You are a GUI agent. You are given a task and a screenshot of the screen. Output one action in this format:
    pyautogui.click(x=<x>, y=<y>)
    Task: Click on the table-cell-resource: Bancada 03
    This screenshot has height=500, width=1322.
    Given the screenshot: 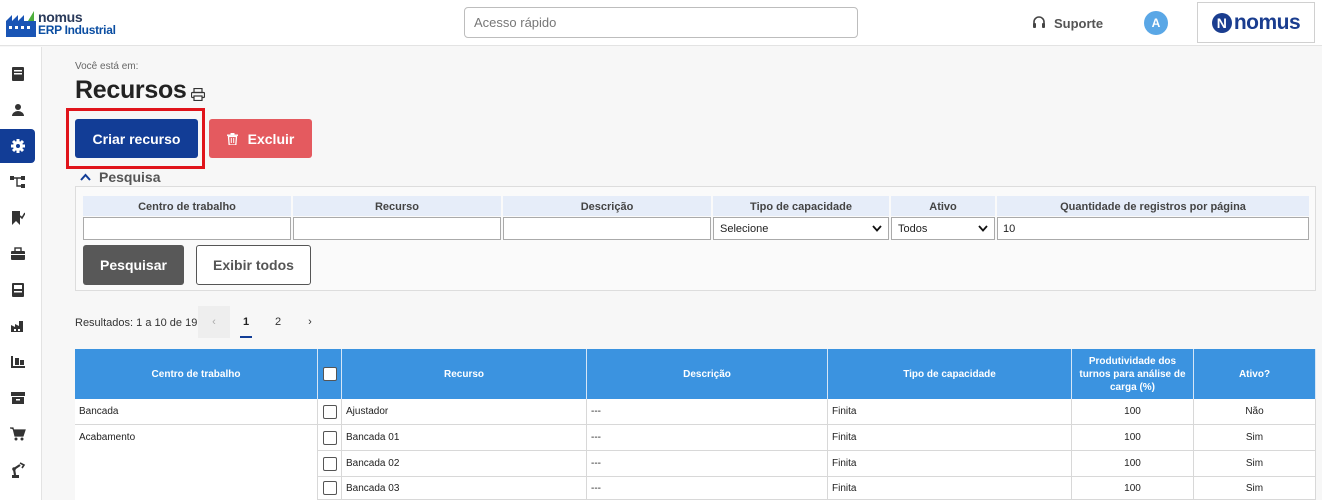 What is the action you would take?
    pyautogui.click(x=464, y=488)
    